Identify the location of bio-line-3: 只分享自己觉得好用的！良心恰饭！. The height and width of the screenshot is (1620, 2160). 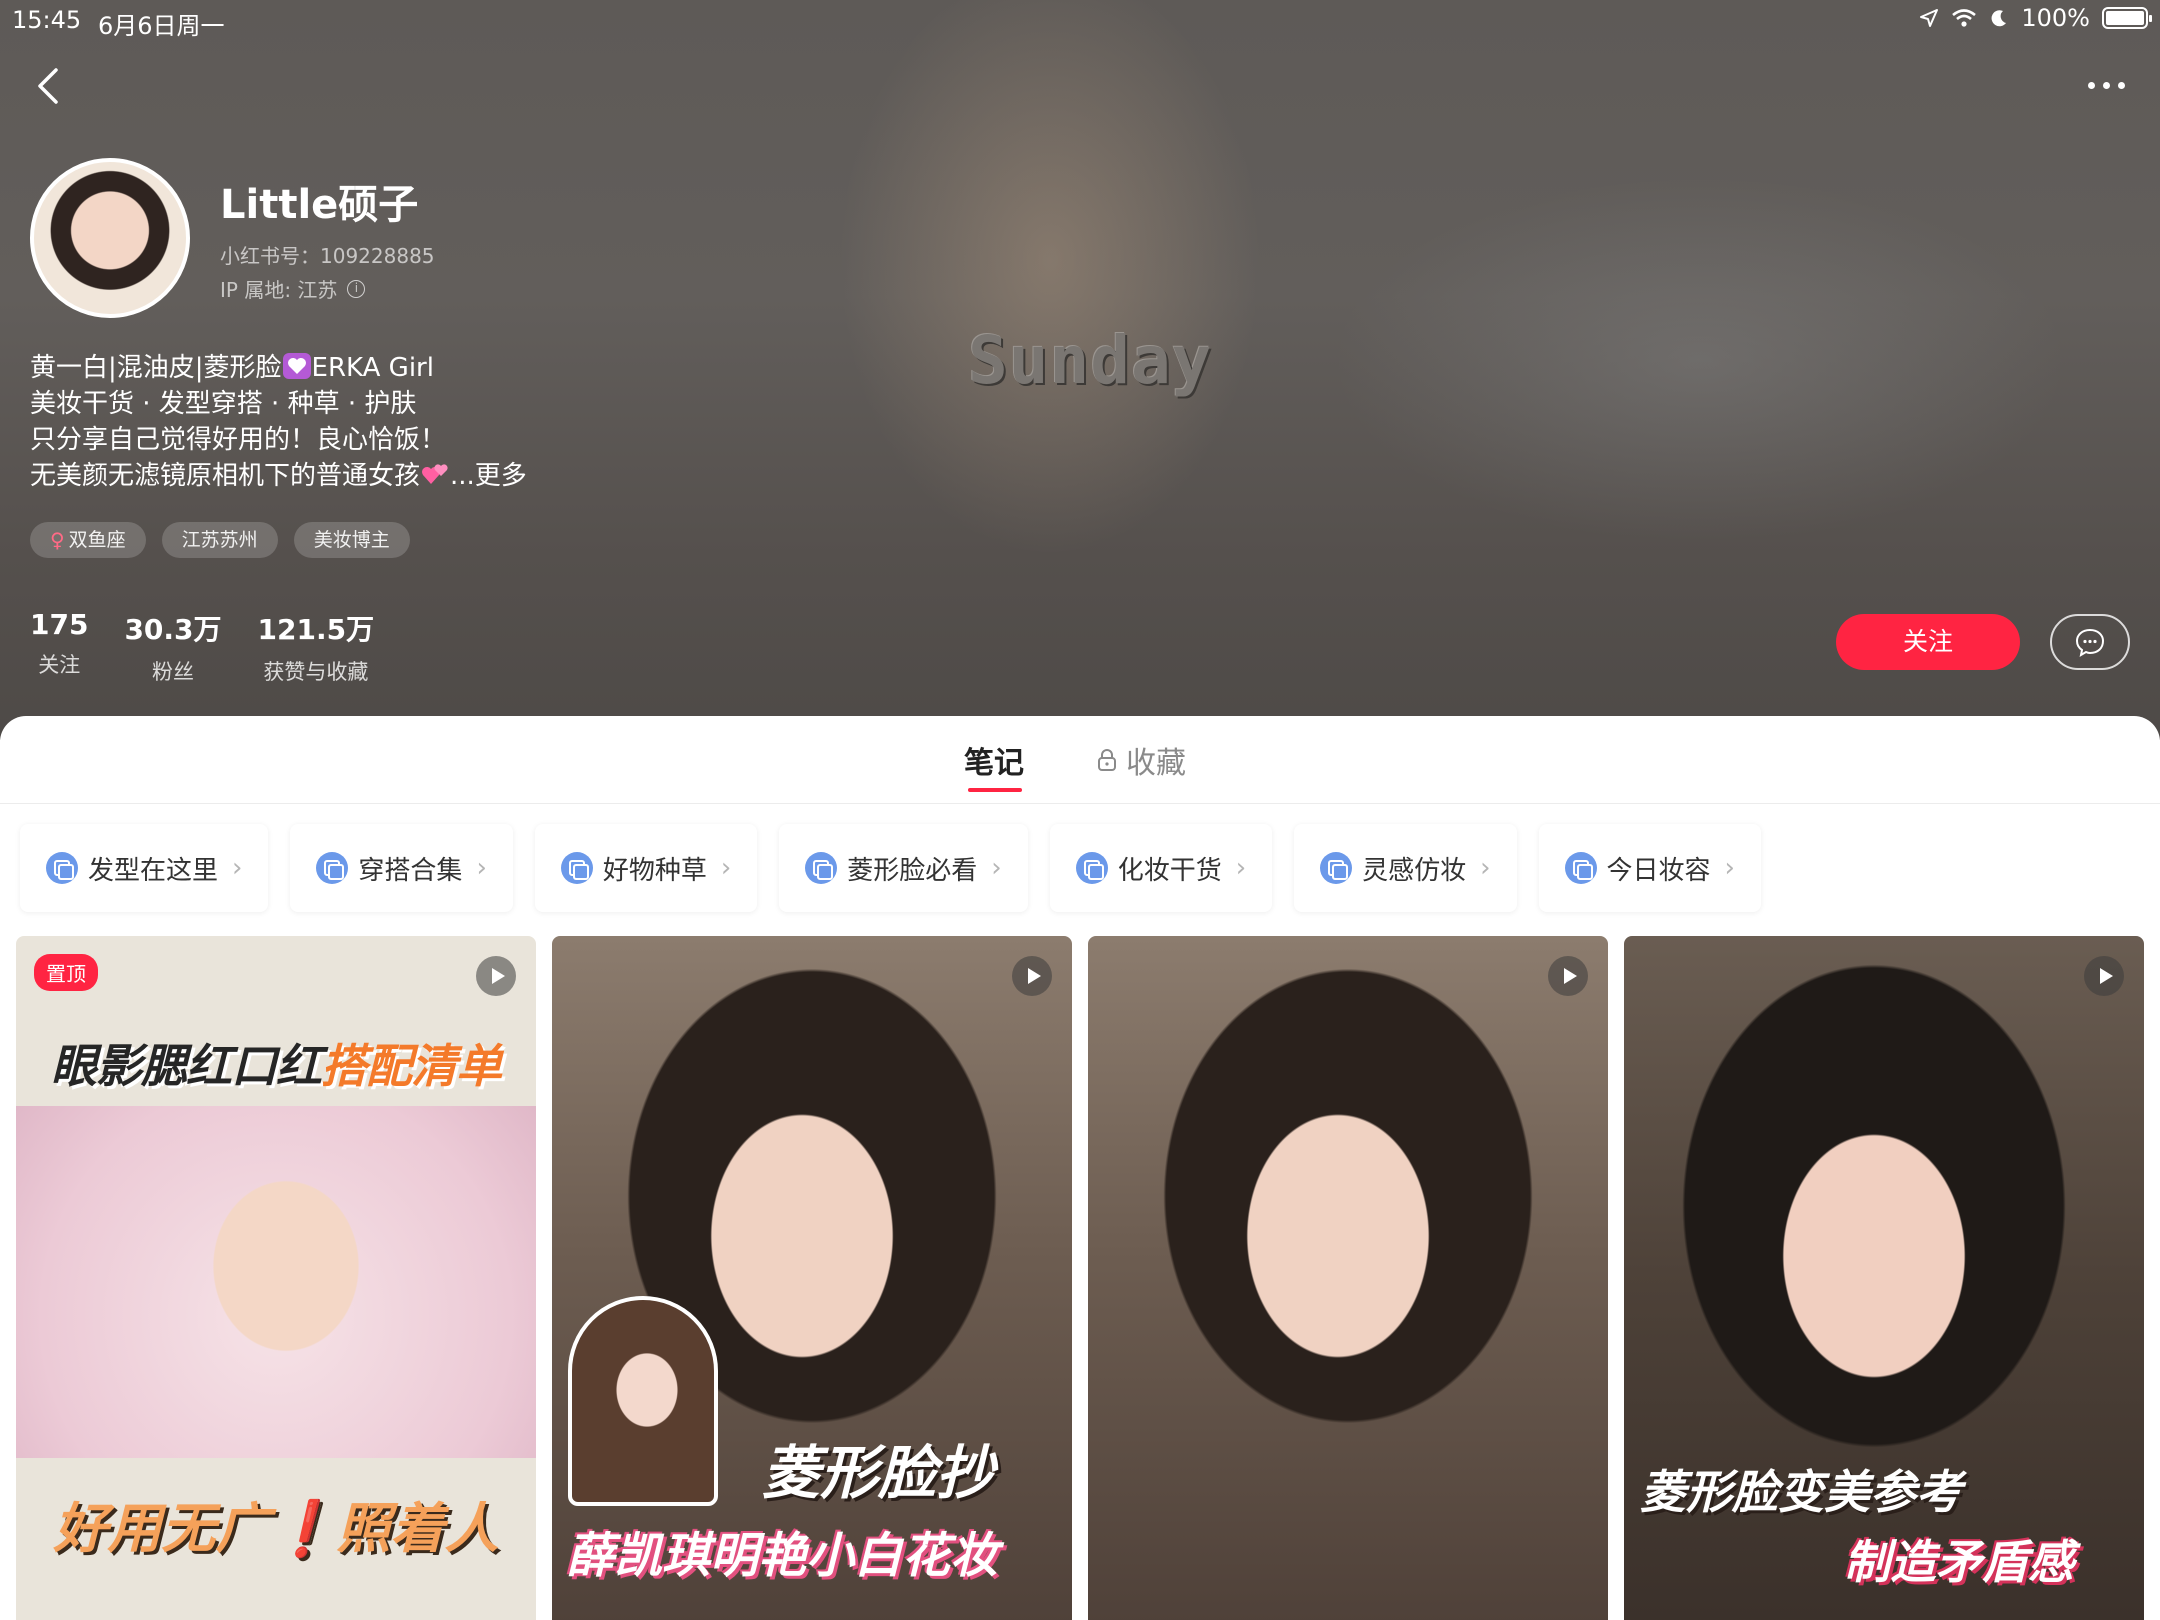
(238, 440).